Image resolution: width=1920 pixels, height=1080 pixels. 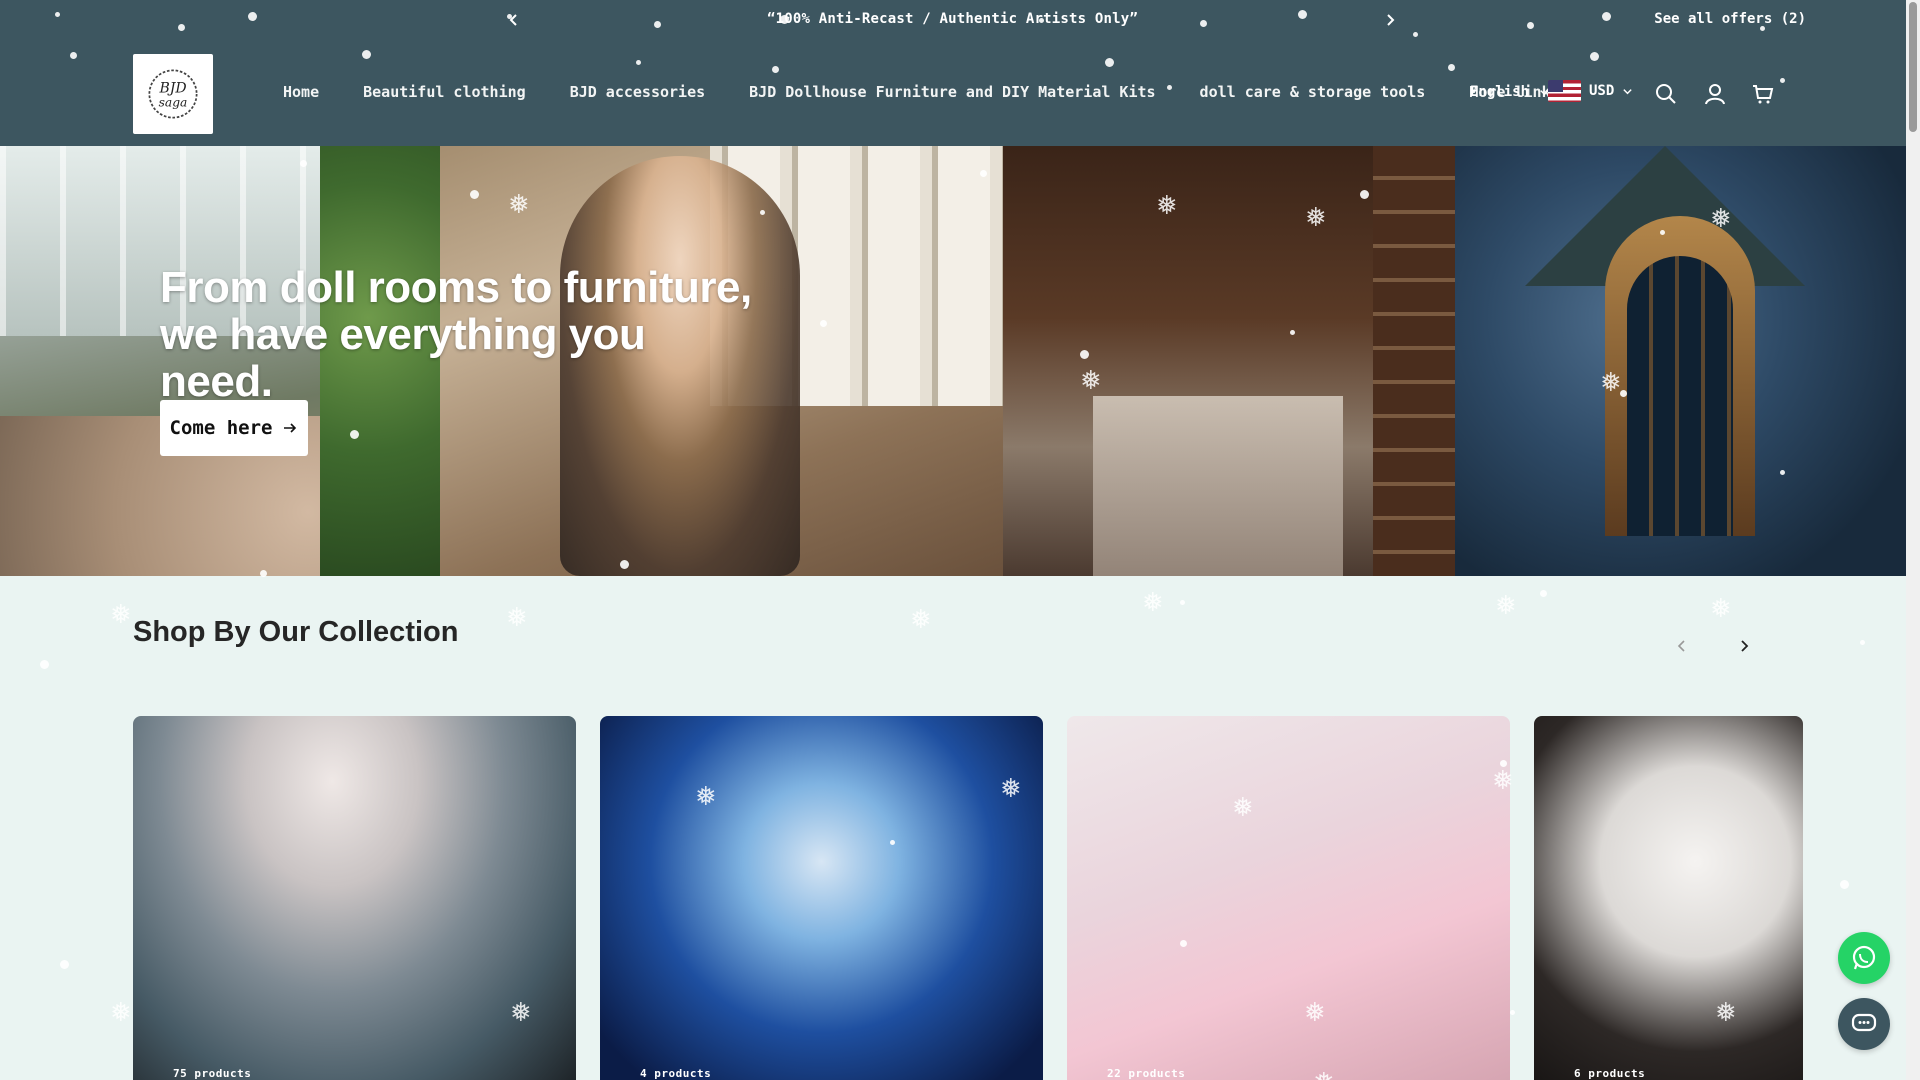 I want to click on nav-doll-care: doll care & storage tools, so click(x=1313, y=92).